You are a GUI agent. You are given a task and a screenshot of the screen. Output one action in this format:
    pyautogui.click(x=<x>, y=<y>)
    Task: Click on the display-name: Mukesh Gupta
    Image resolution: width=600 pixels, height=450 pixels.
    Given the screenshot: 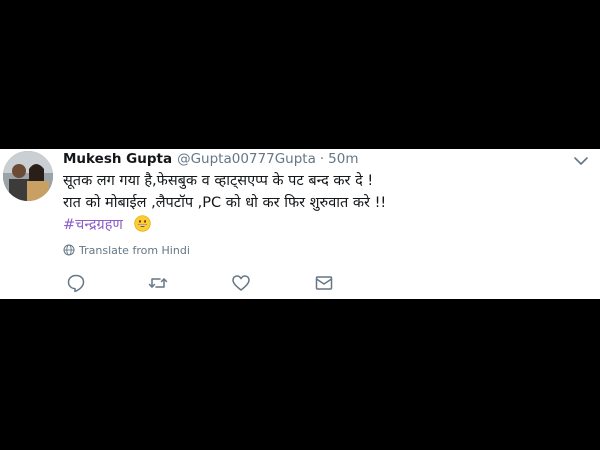 What is the action you would take?
    pyautogui.click(x=117, y=159)
    